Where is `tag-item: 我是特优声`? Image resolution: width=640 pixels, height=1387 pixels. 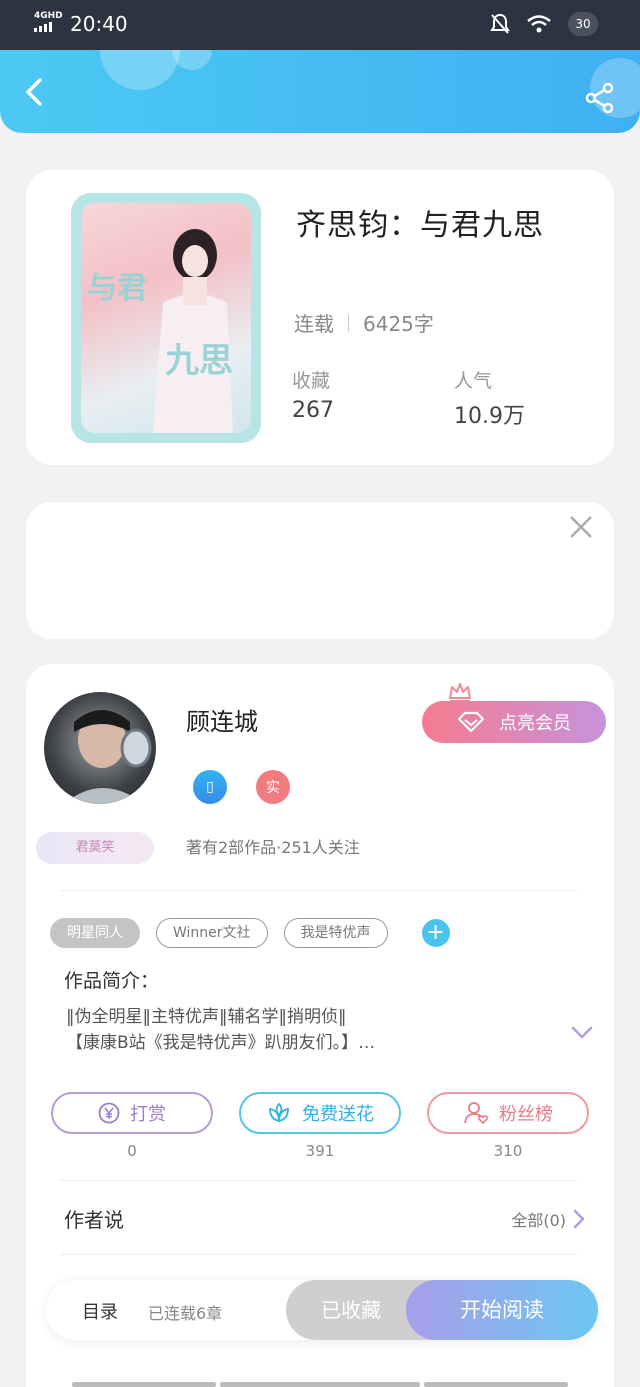
tag-item: 我是特优声 is located at coordinates (335, 933).